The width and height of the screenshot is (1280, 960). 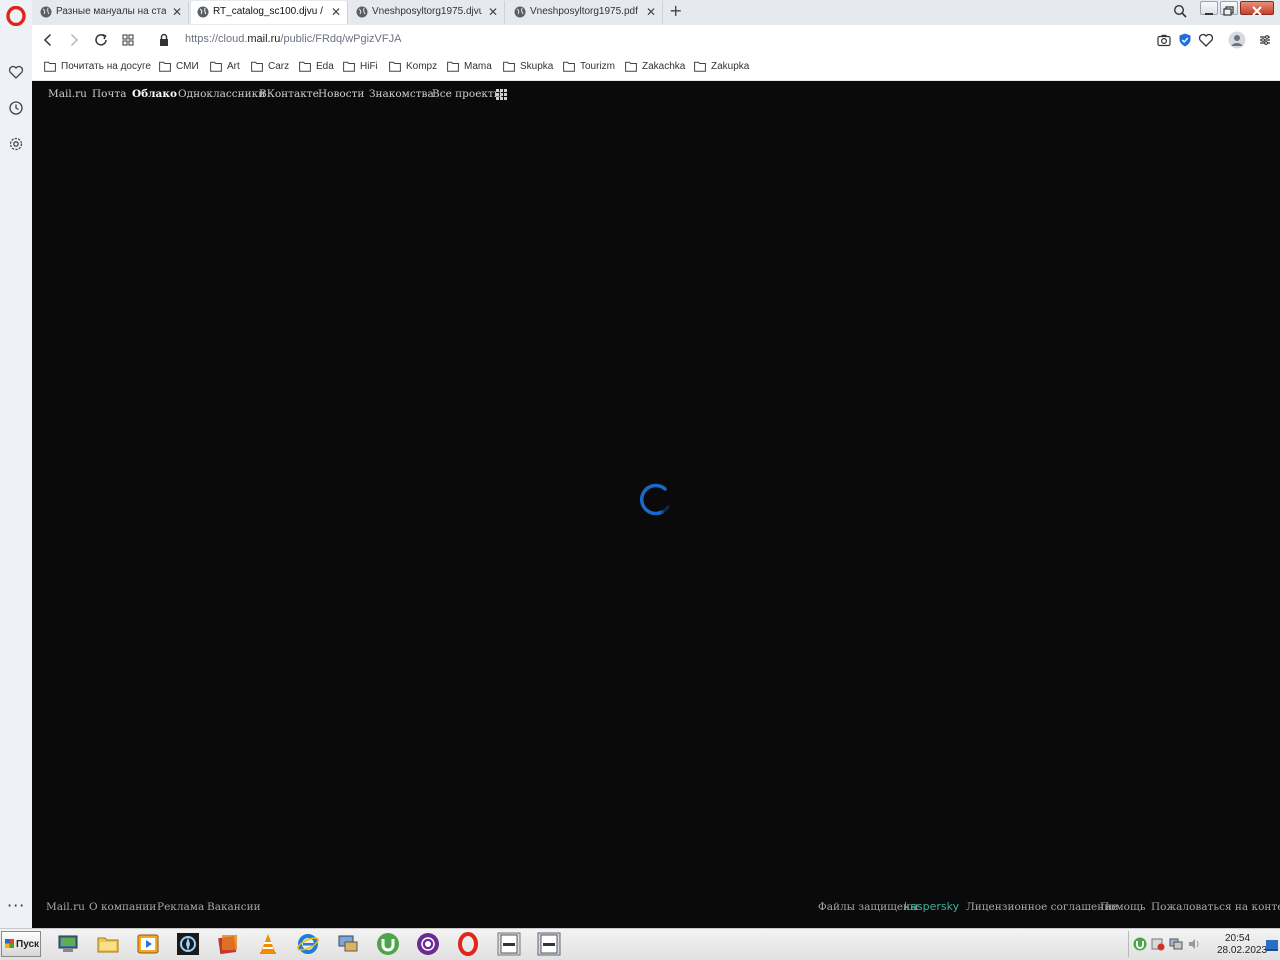 I want to click on bookmark-label: Tourizm, so click(x=598, y=66).